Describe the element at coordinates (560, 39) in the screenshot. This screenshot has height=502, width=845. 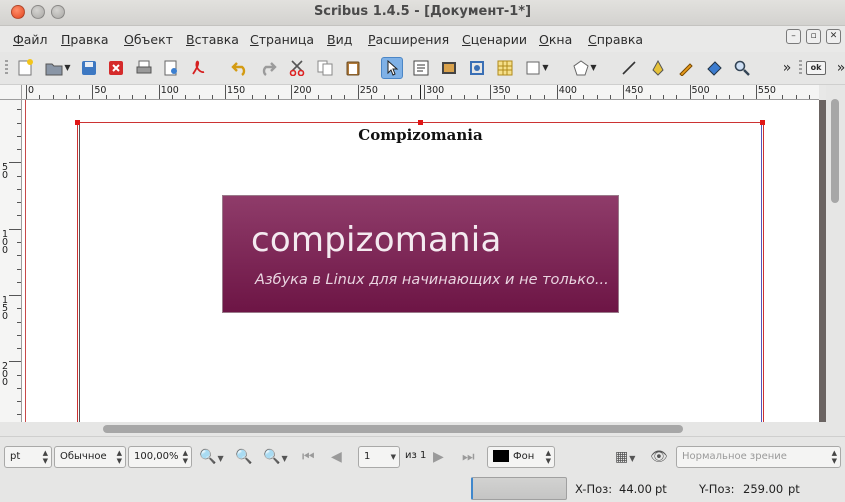
I see `menu-windows-label: кна` at that location.